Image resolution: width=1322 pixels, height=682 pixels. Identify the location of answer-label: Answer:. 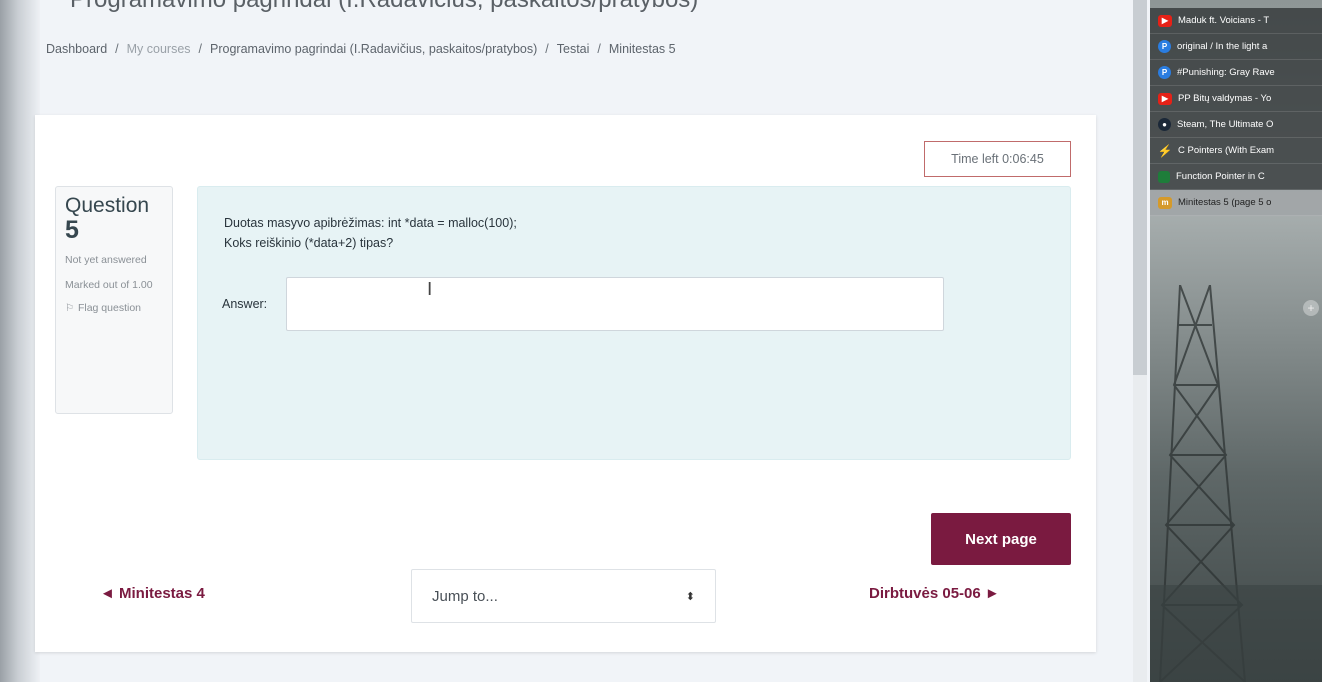
(245, 304).